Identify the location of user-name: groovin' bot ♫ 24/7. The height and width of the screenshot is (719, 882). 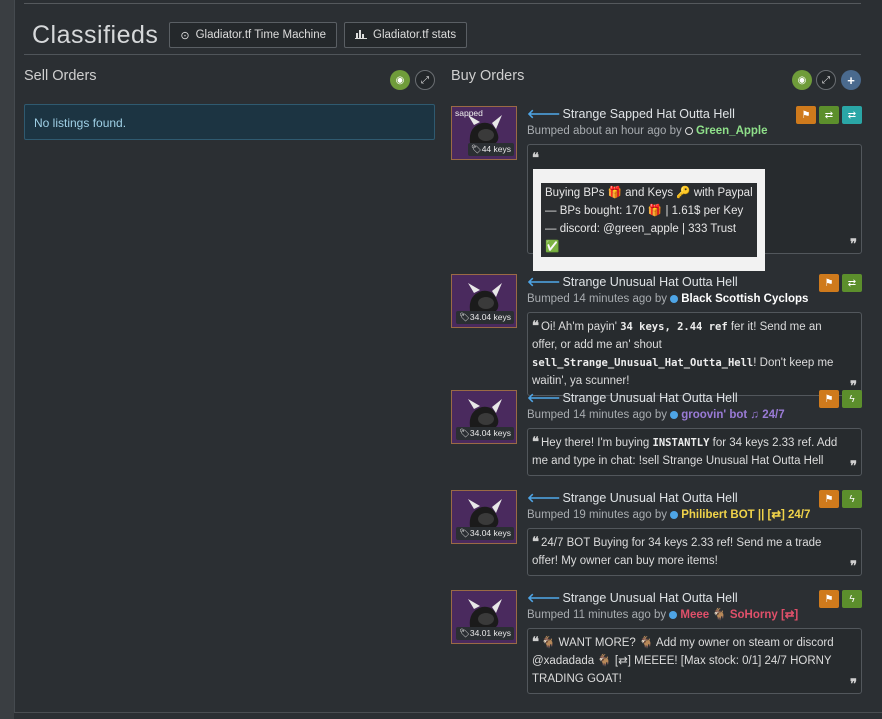
(732, 415).